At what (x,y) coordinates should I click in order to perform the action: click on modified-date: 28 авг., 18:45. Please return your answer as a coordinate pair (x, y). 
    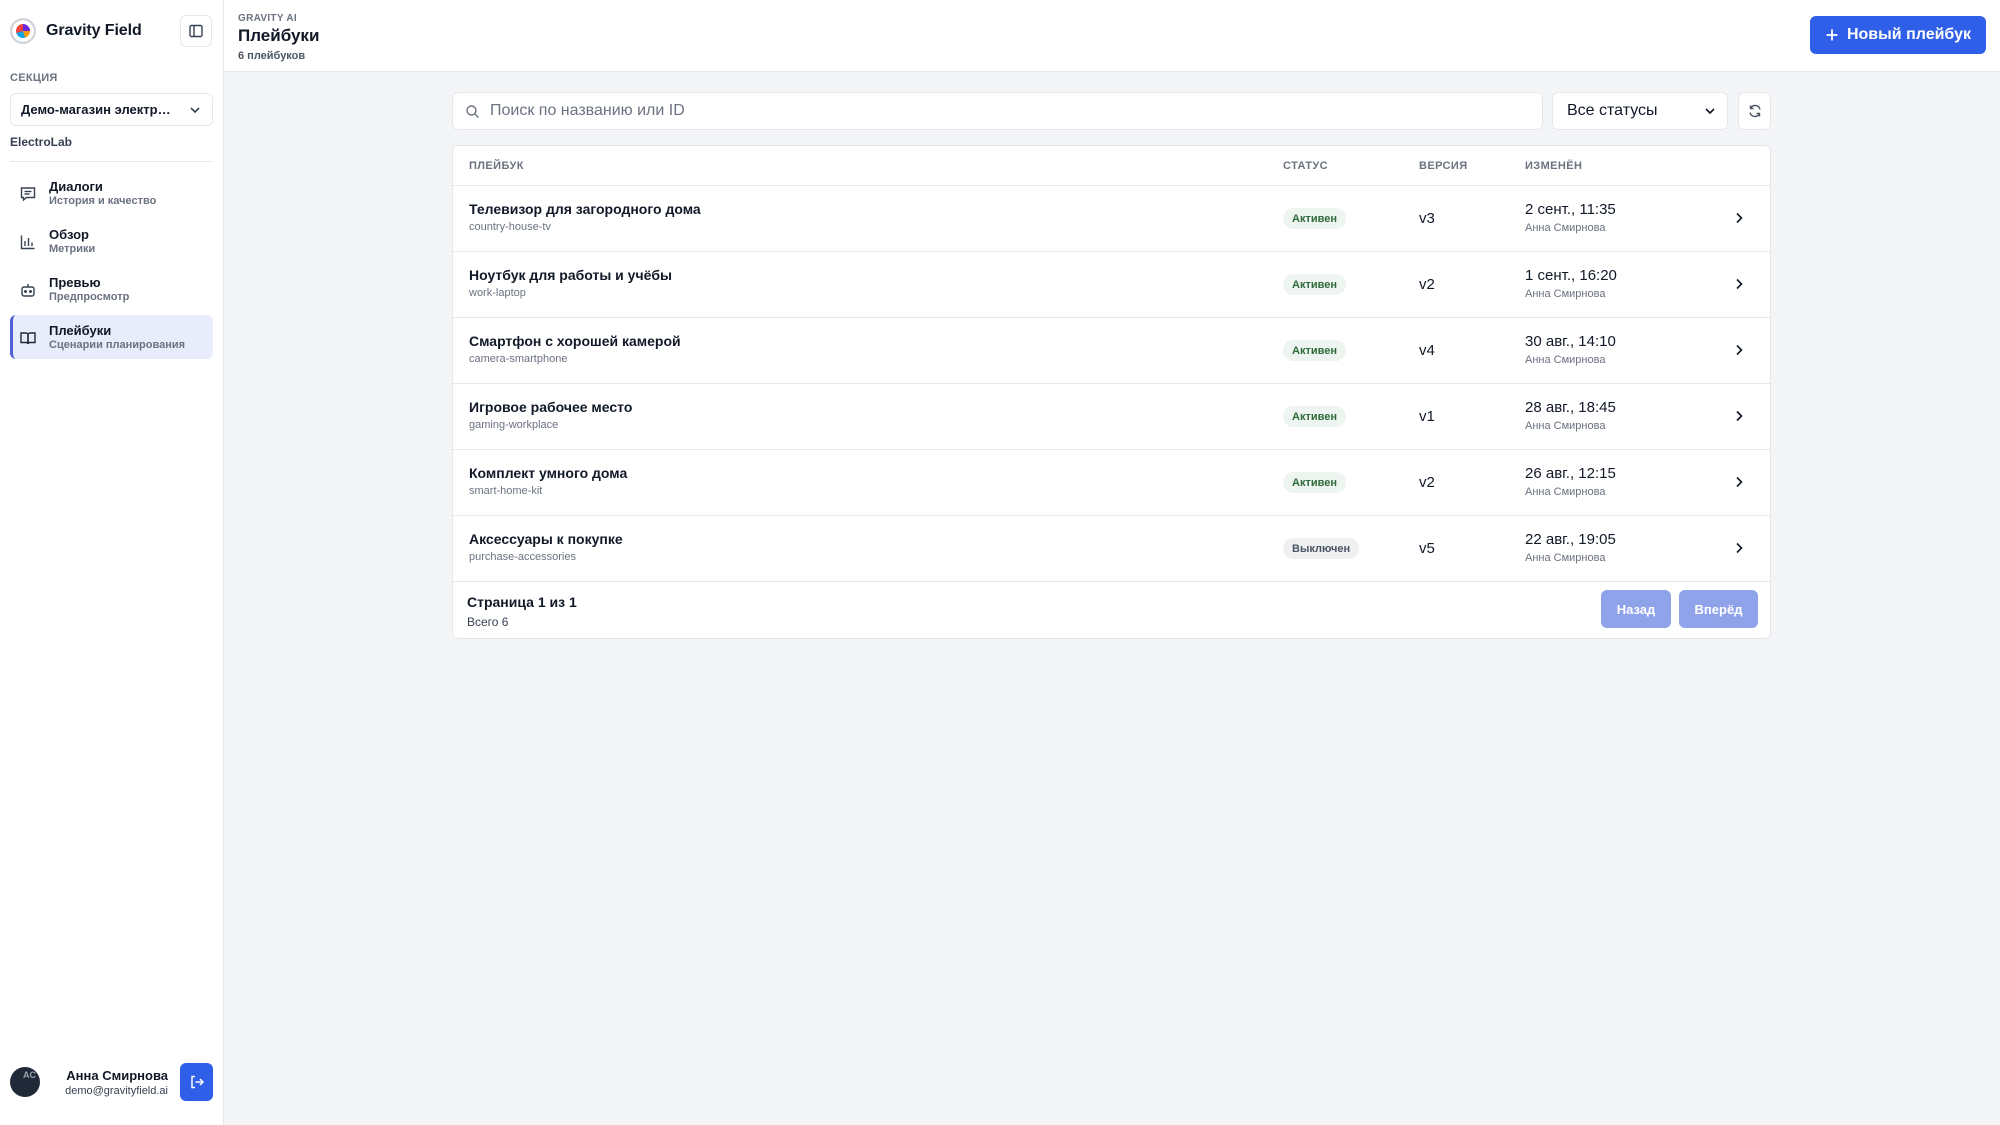
    Looking at the image, I should click on (1570, 407).